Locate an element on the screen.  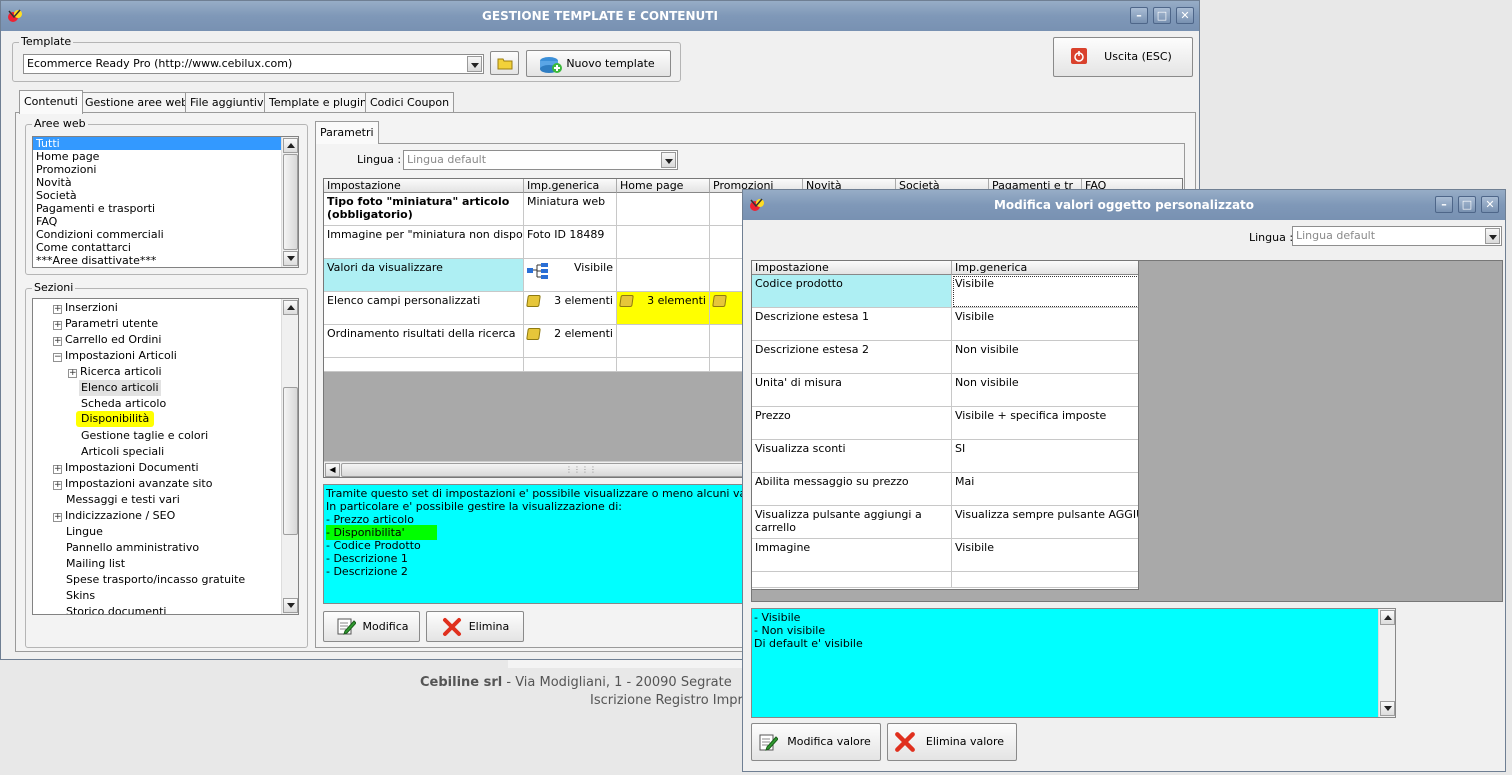
tree-node-spese-trasporto: Spese trasporto/incasso gratuite is located at coordinates (155, 580).